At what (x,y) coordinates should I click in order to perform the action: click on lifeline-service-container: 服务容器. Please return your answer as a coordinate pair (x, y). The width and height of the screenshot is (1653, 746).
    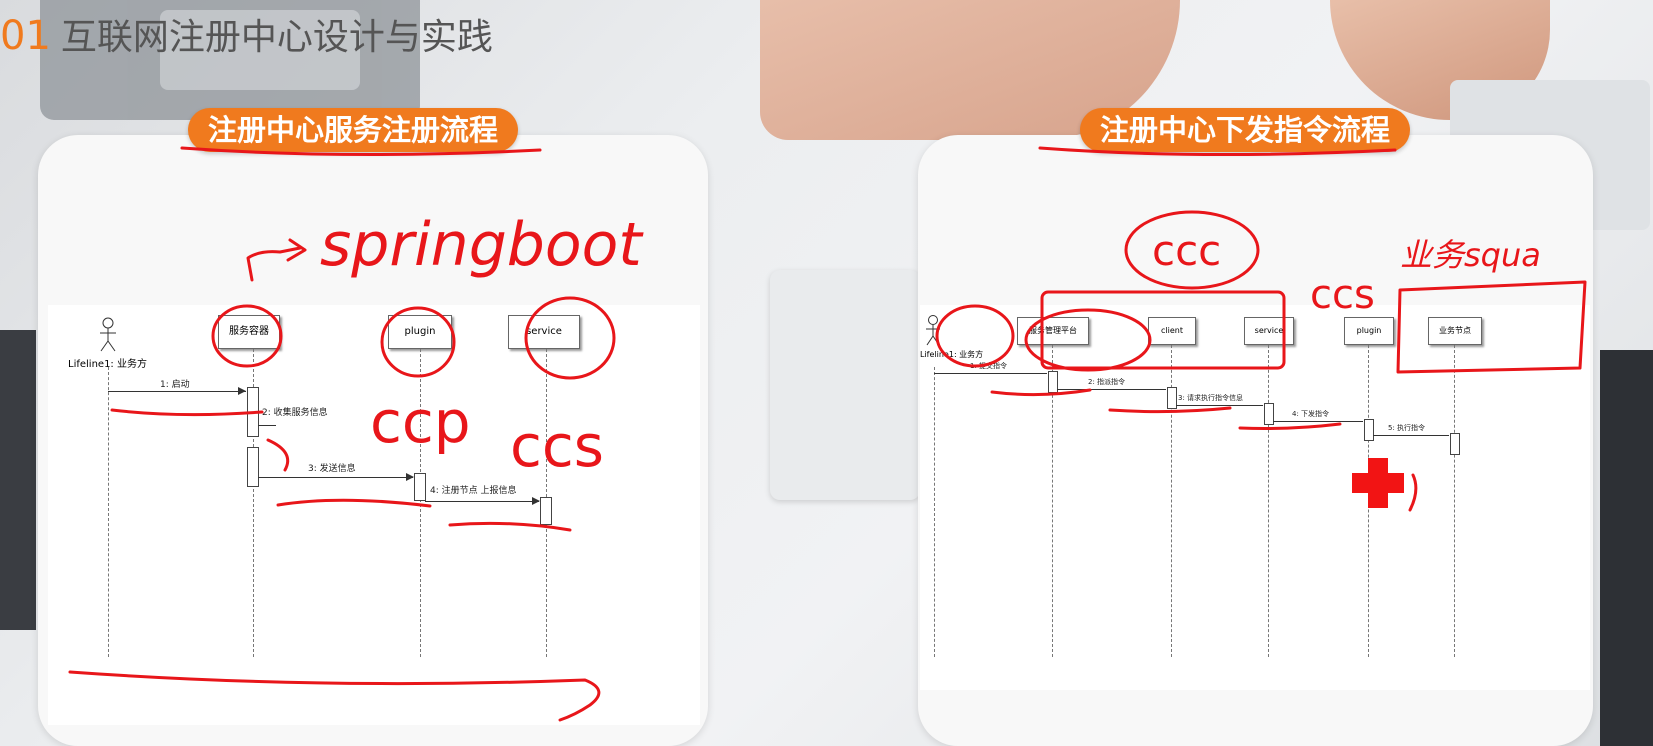
    Looking at the image, I should click on (249, 332).